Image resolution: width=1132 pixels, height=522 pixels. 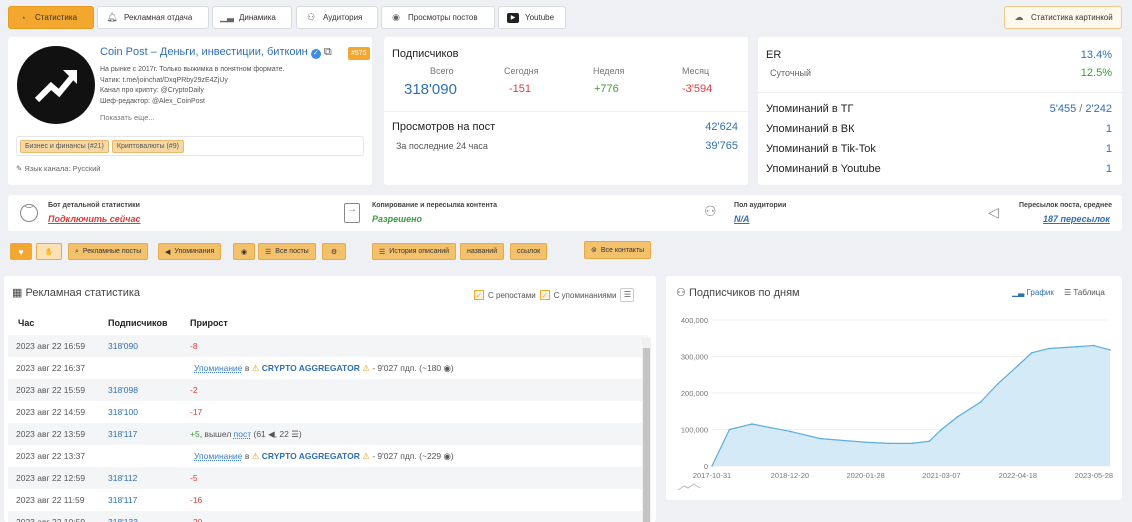 I want to click on names-button: названий, so click(x=482, y=251).